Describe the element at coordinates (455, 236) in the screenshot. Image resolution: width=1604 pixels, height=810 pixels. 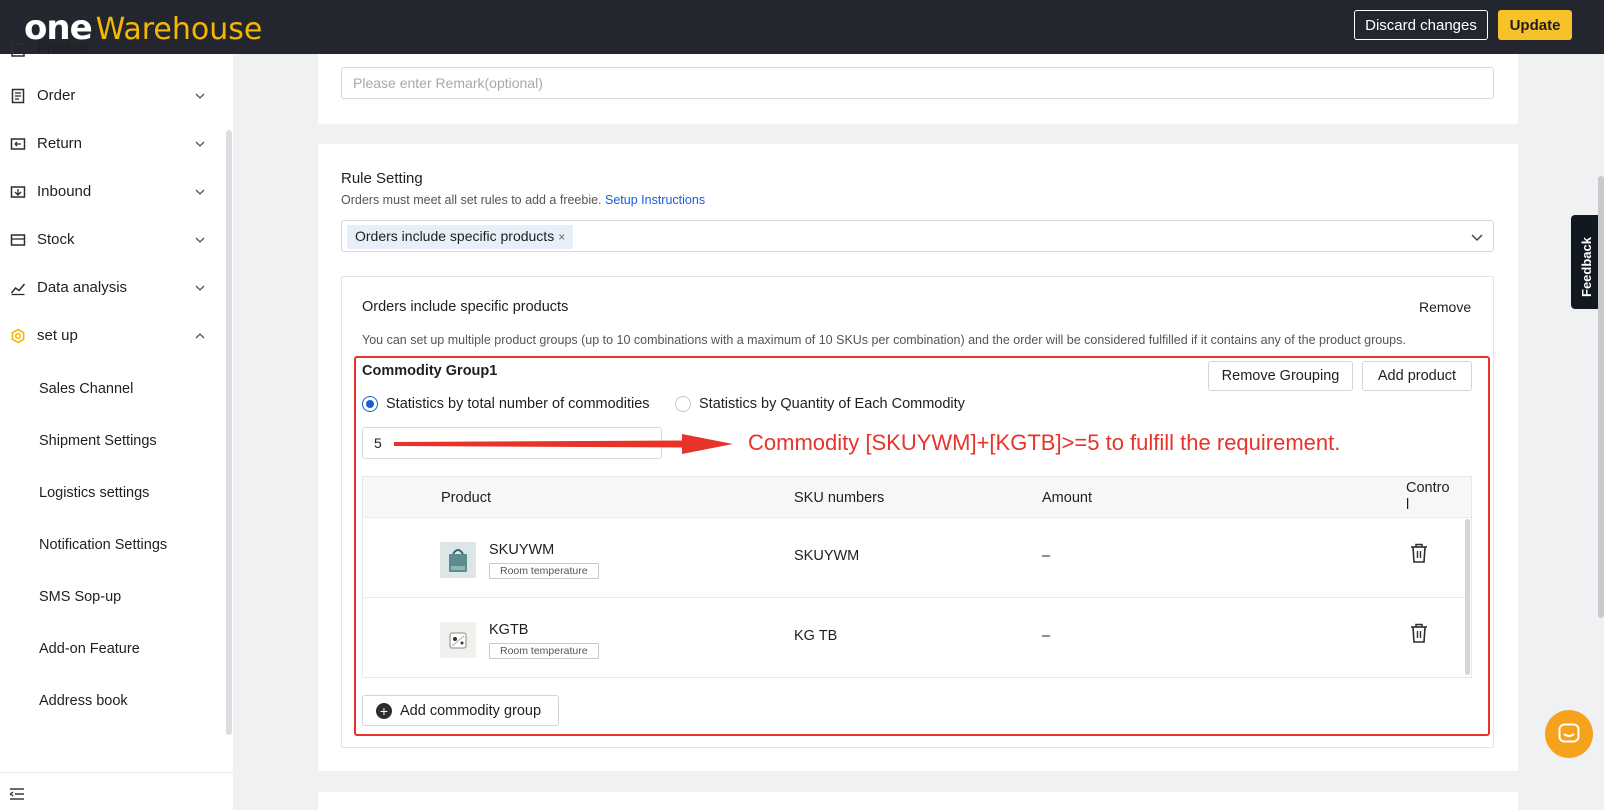
I see `tag-label: Orders include specific products` at that location.